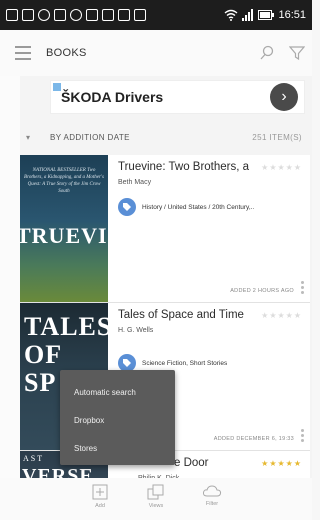 The height and width of the screenshot is (520, 320). What do you see at coordinates (108, 15) in the screenshot?
I see `mail-icon` at bounding box center [108, 15].